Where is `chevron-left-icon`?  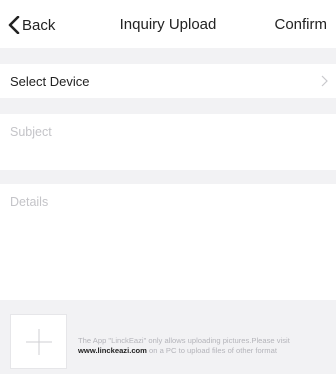
chevron-left-icon is located at coordinates (14, 25).